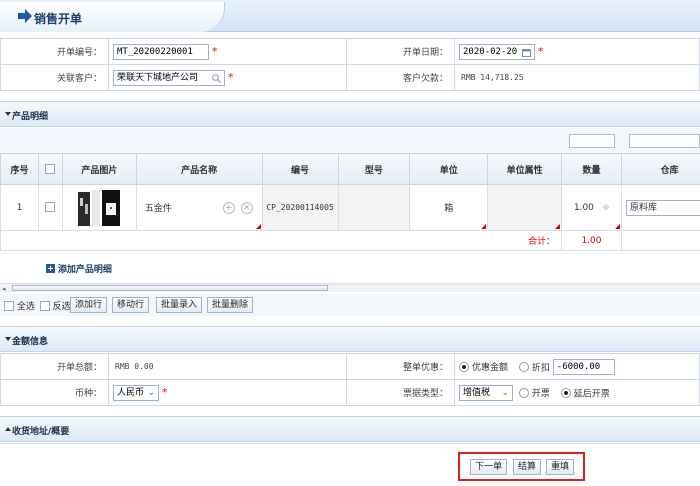  What do you see at coordinates (606, 207) in the screenshot?
I see `stepper-icon: ⟐` at bounding box center [606, 207].